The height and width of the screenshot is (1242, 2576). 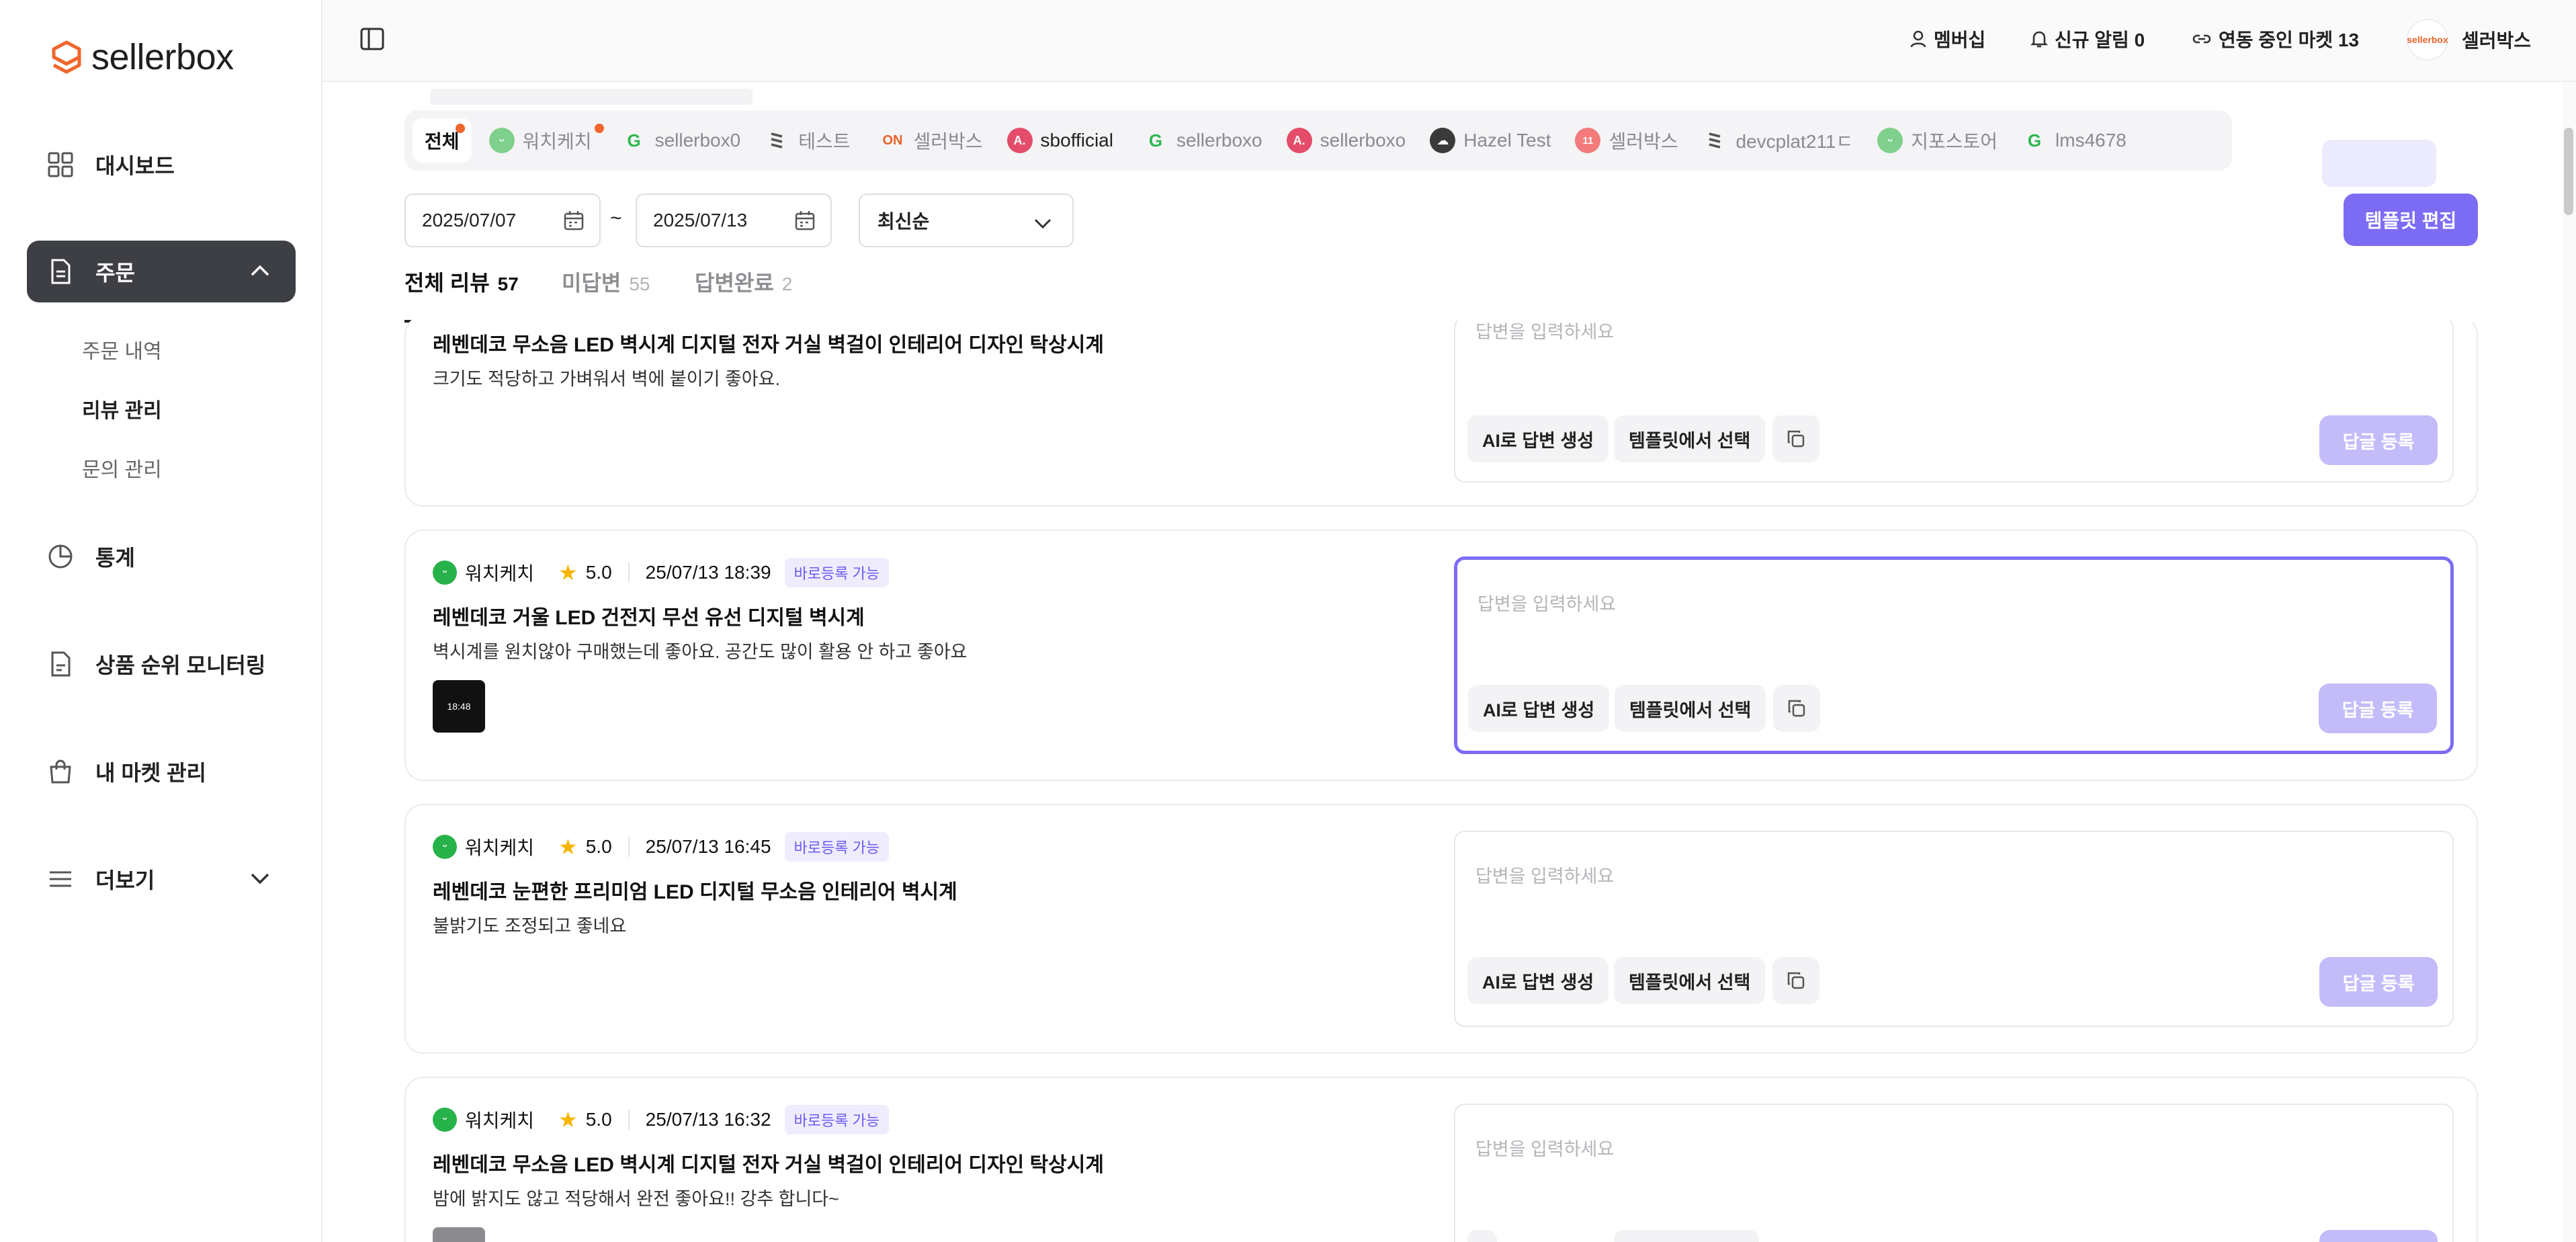 I want to click on template-edit-button: 템플릿 편집, so click(x=2411, y=220).